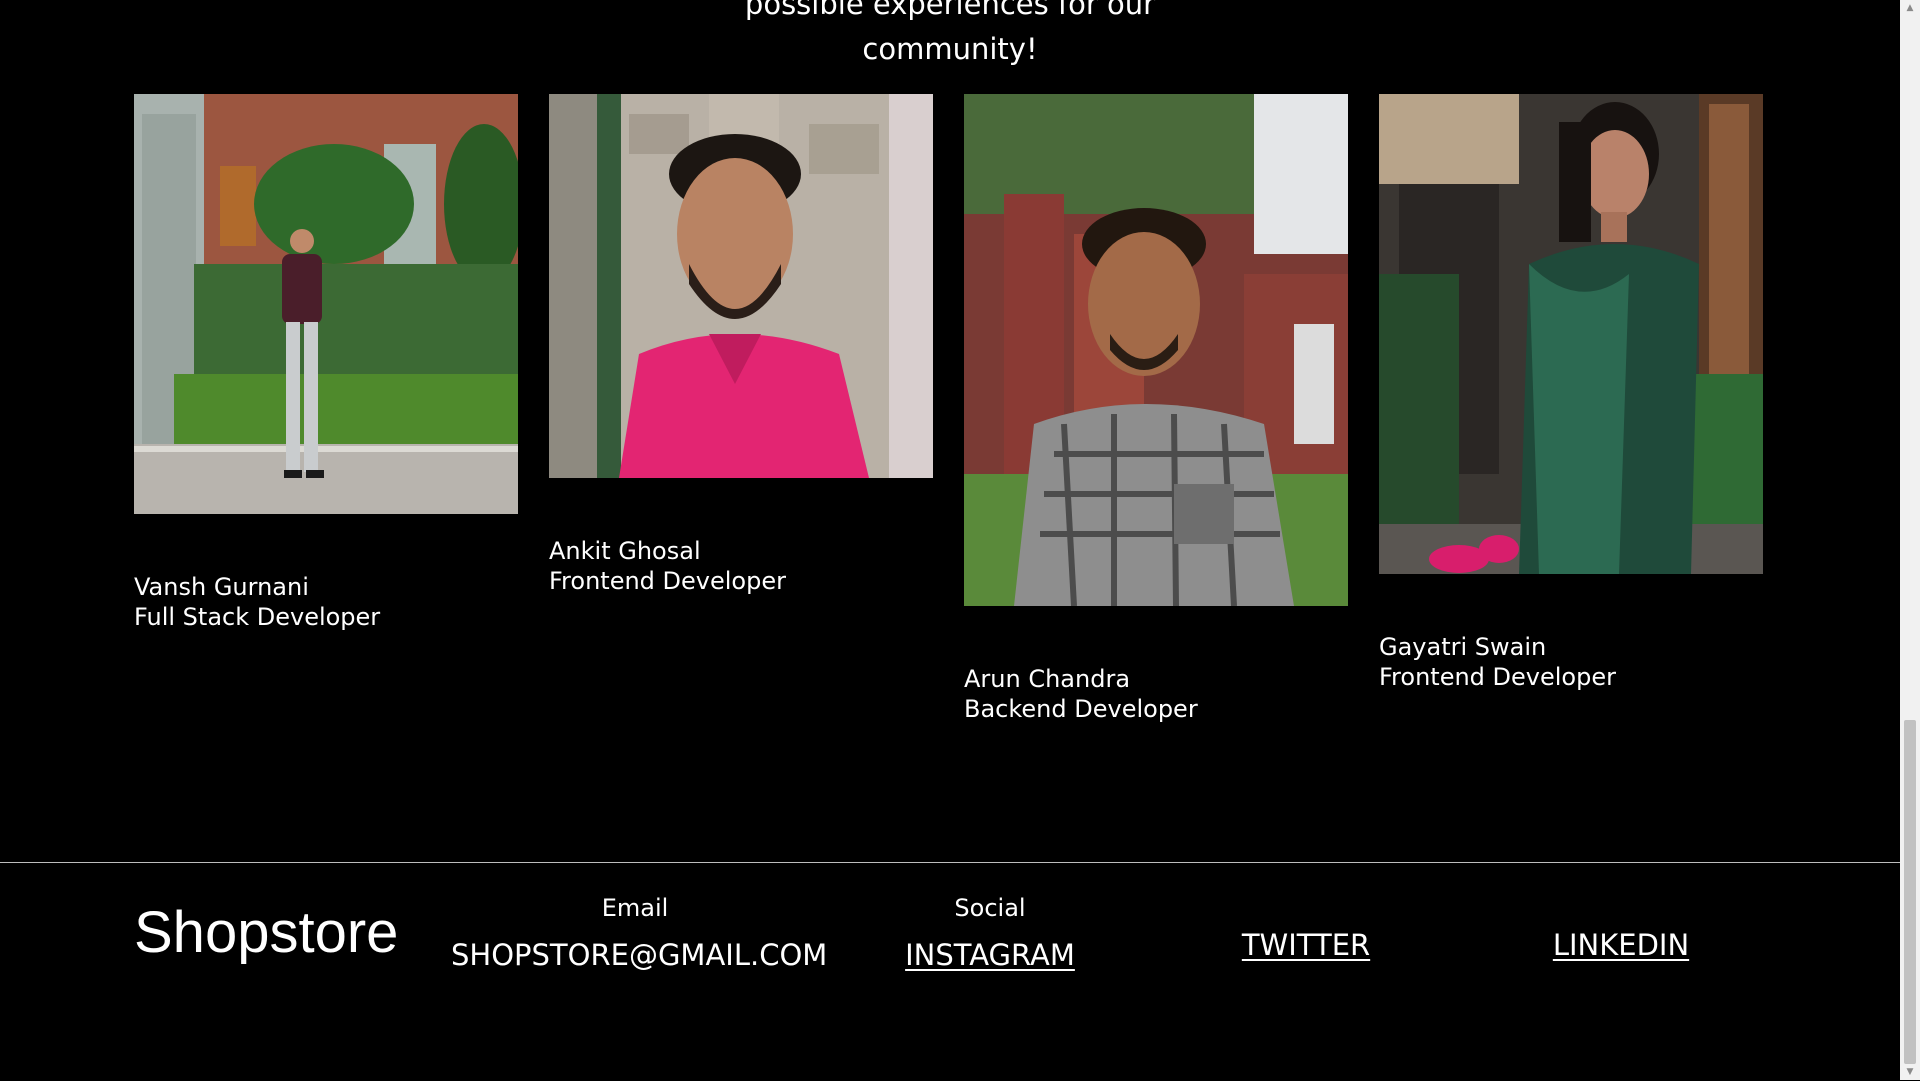  What do you see at coordinates (1910, 8) in the screenshot?
I see `scroll-up-icon: ▲` at bounding box center [1910, 8].